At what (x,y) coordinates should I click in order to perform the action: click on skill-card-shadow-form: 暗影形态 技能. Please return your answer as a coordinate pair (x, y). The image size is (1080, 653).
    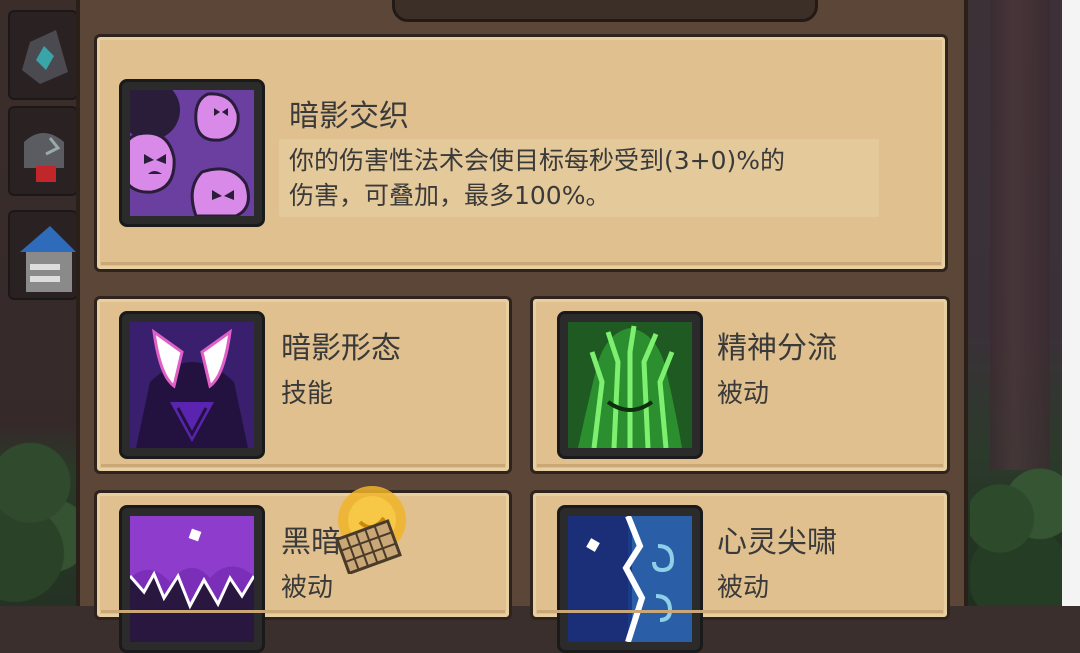
    Looking at the image, I should click on (303, 385).